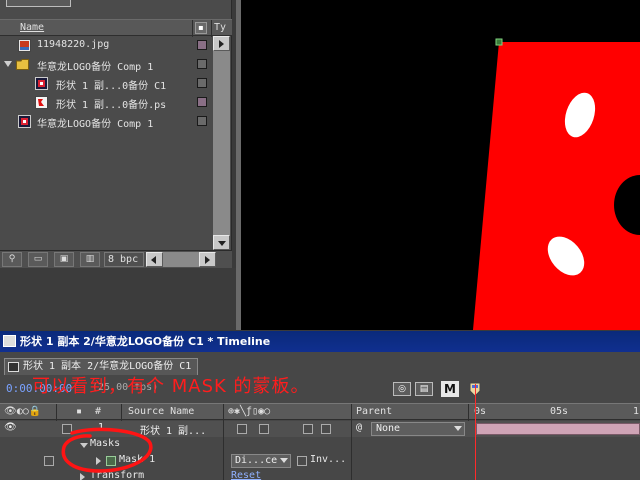 The width and height of the screenshot is (640, 480). I want to click on project-item-name: 形状 1 副...0备份 C1, so click(111, 86).